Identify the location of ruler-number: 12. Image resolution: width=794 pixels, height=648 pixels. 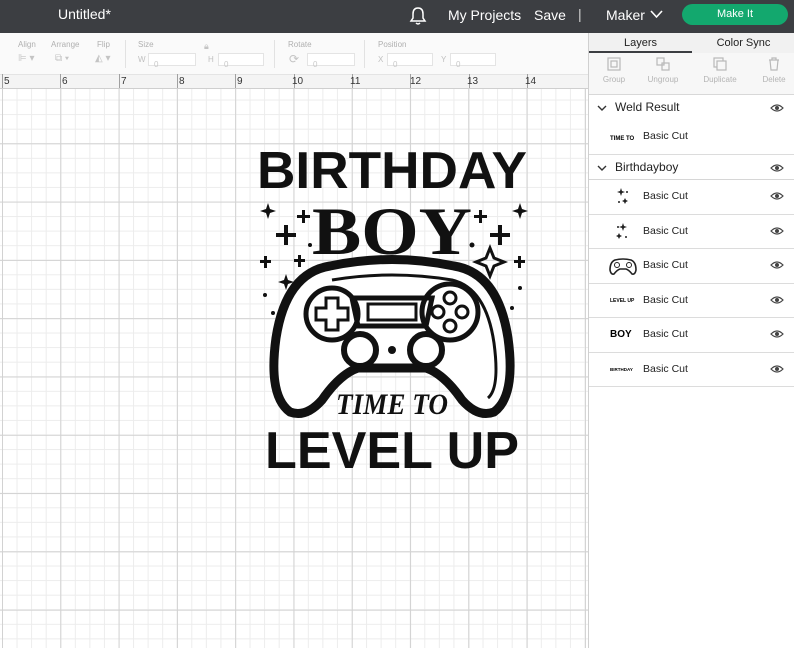
(416, 81).